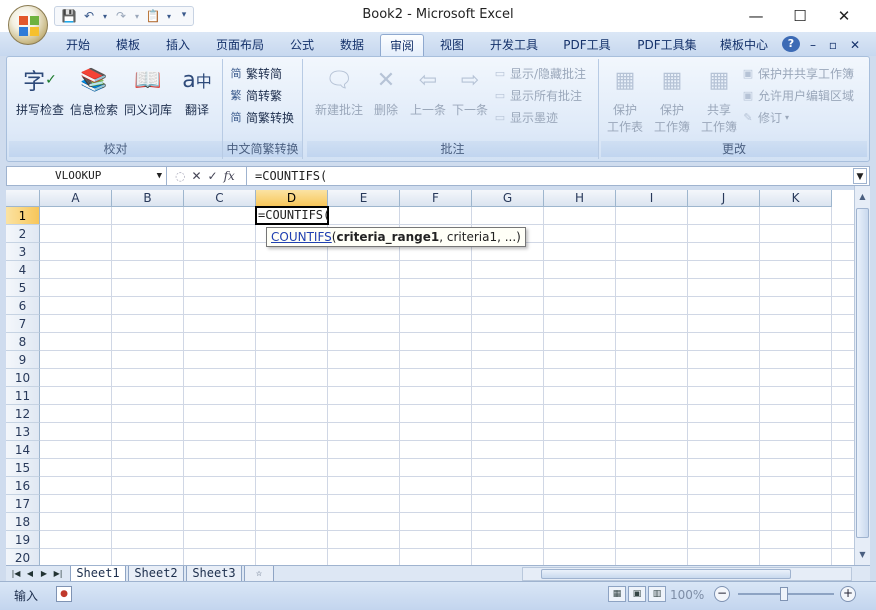 The width and height of the screenshot is (876, 610). What do you see at coordinates (537, 95) in the screenshot?
I see `show-all-comments-button: ▭ 显示所有批注` at bounding box center [537, 95].